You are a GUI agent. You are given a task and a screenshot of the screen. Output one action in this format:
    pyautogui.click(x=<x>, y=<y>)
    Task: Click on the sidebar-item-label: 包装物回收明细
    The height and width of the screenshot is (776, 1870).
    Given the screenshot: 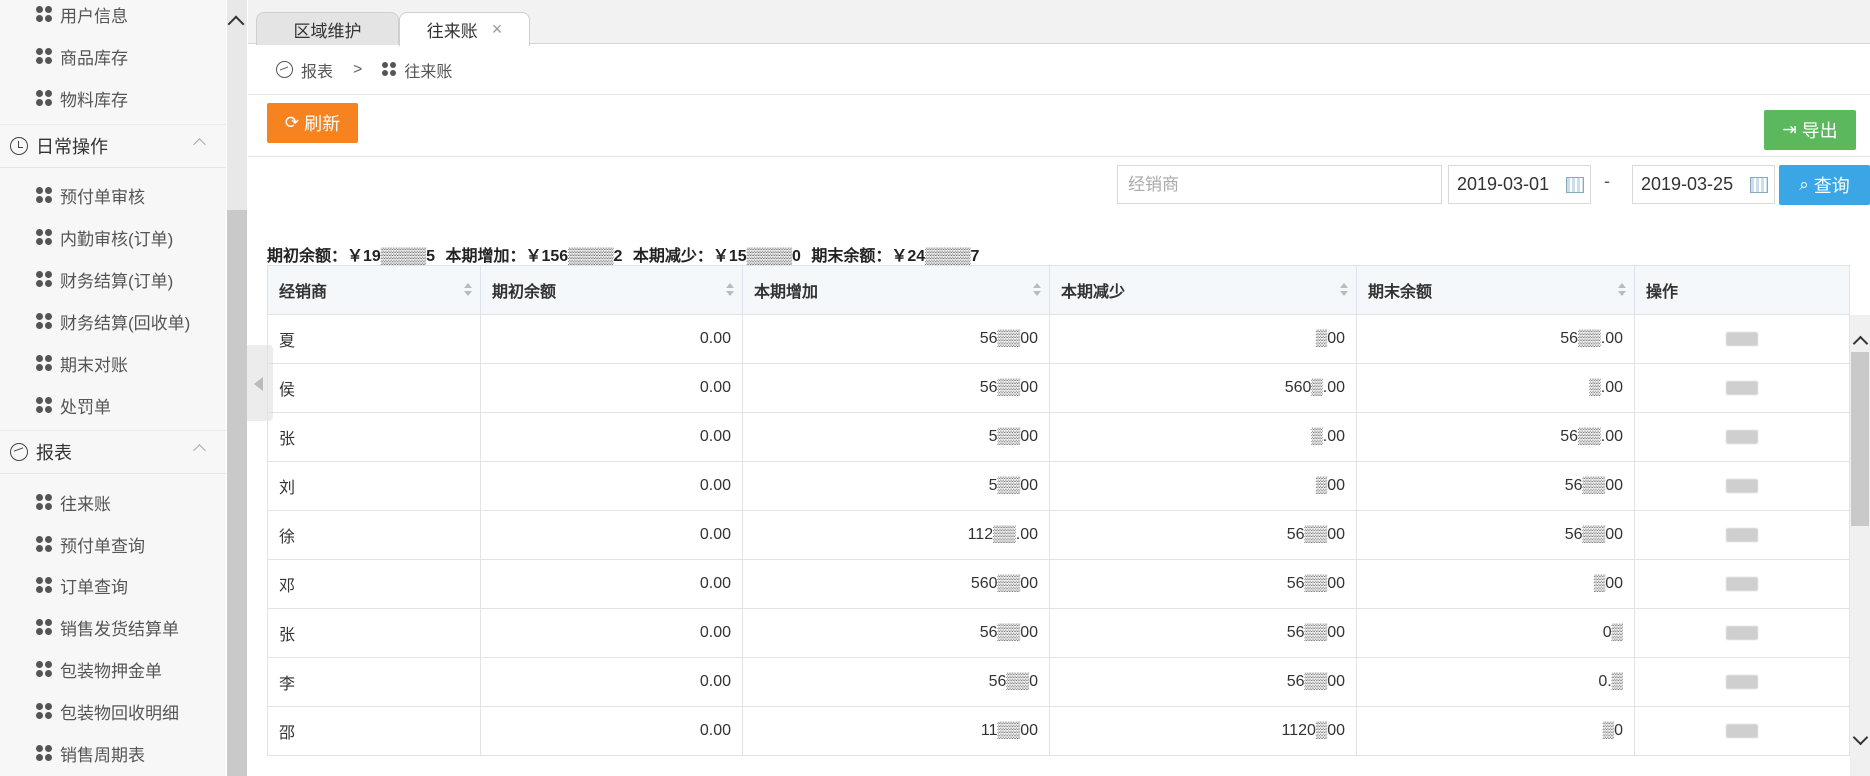 What is the action you would take?
    pyautogui.click(x=119, y=713)
    